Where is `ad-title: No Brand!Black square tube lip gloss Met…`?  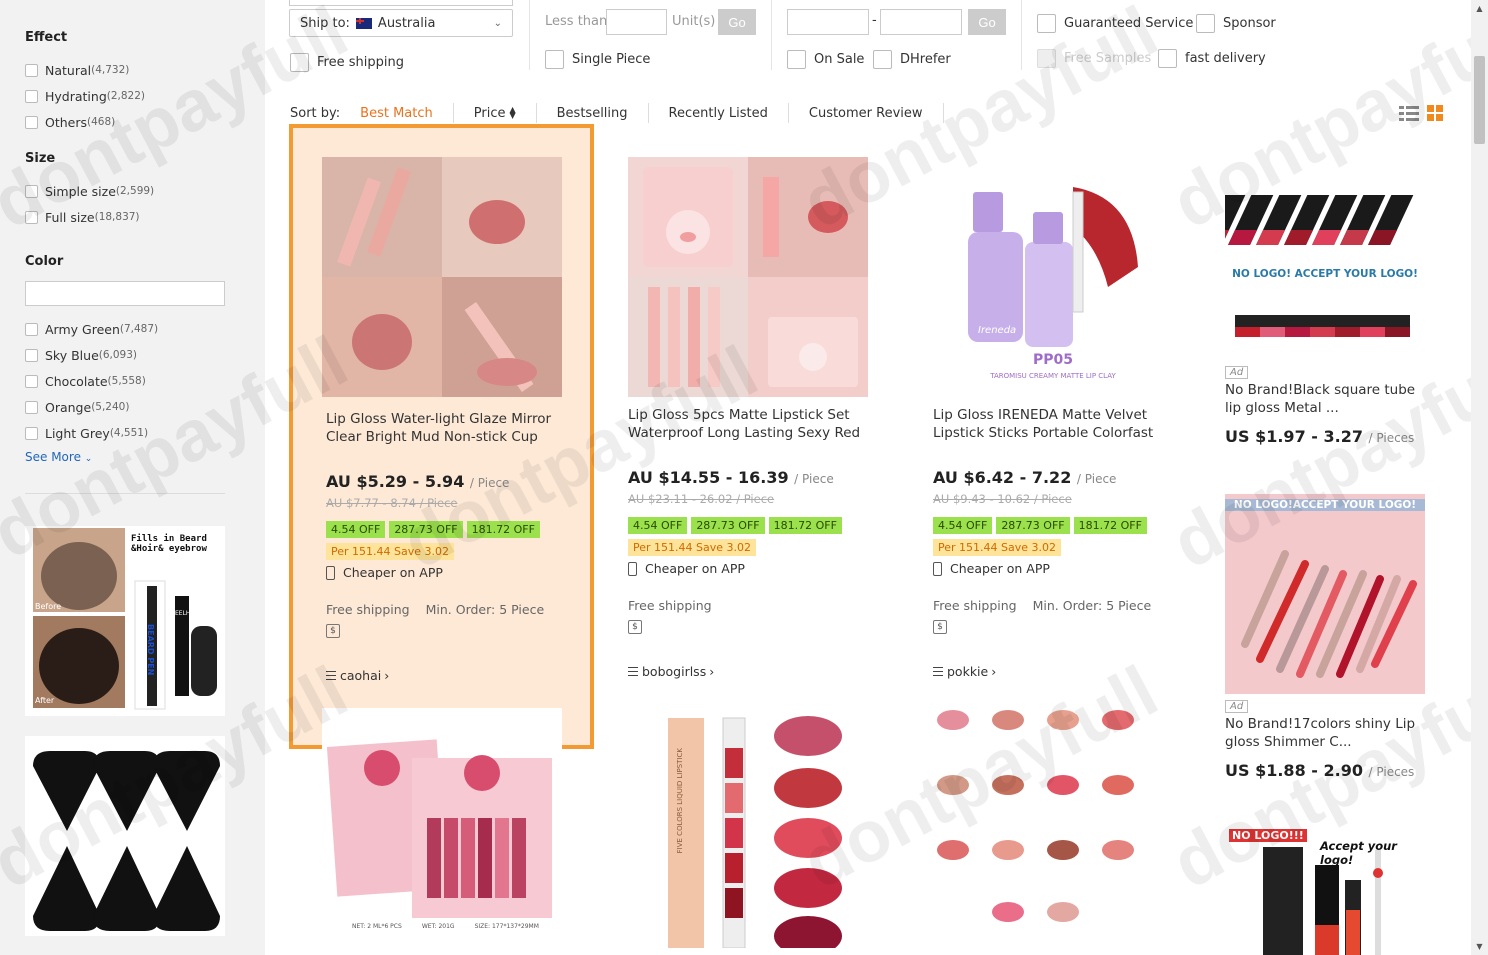
ad-title: No Brand!Black square tube lip gloss Met… is located at coordinates (1325, 399).